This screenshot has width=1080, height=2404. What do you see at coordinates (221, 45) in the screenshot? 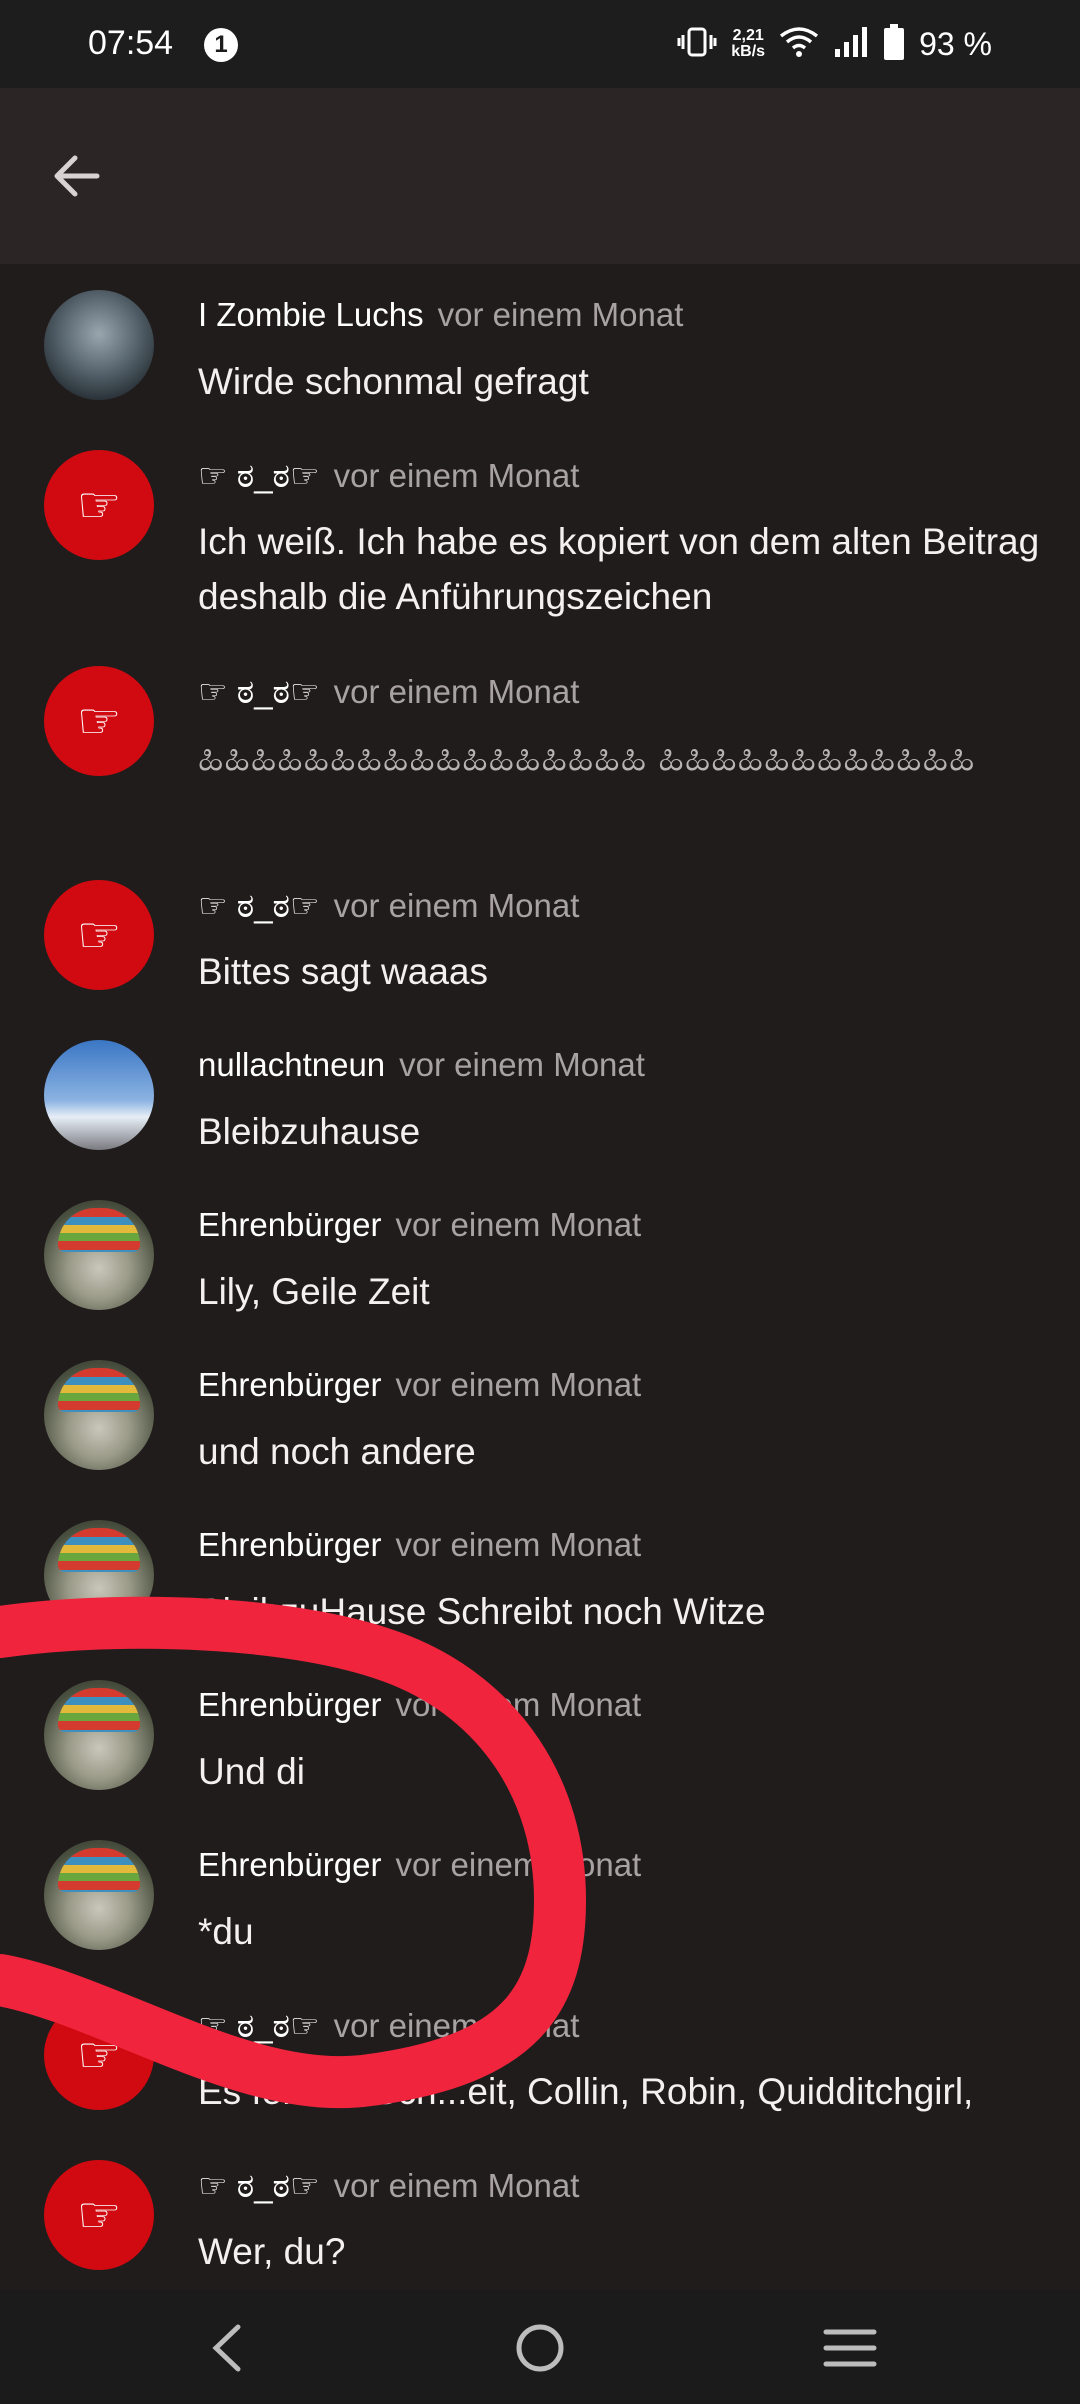
I see `notification-badge: 1` at bounding box center [221, 45].